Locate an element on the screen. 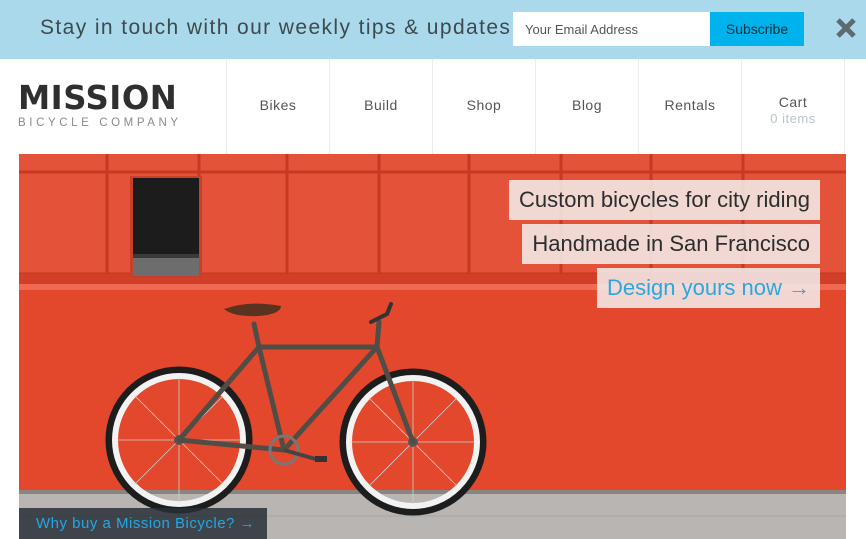 This screenshot has height=539, width=866. nav-item-blog: Blog is located at coordinates (586, 106).